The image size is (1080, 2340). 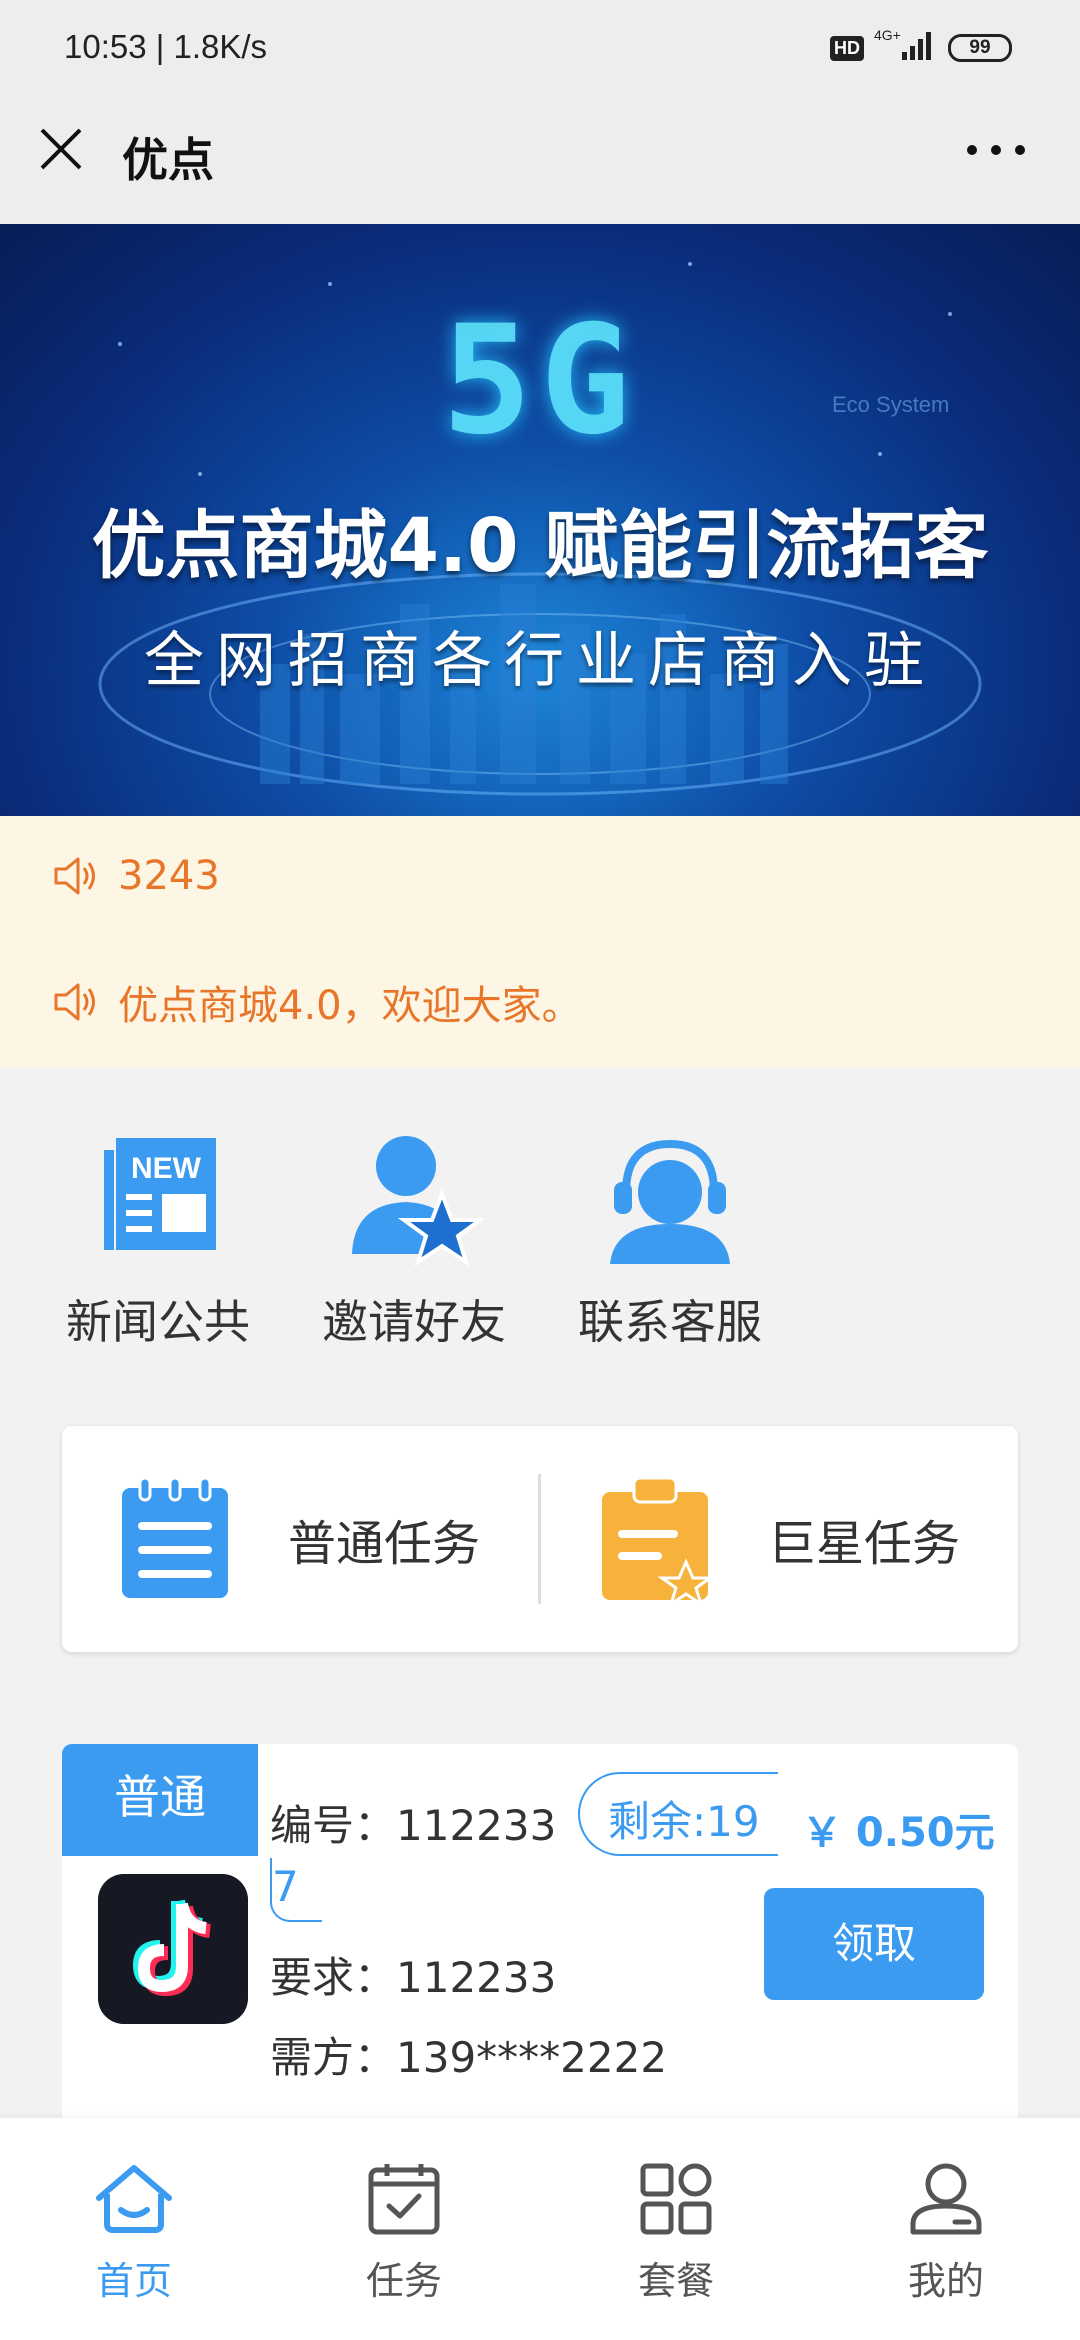 What do you see at coordinates (413, 1825) in the screenshot?
I see `order-number: 编号：112233` at bounding box center [413, 1825].